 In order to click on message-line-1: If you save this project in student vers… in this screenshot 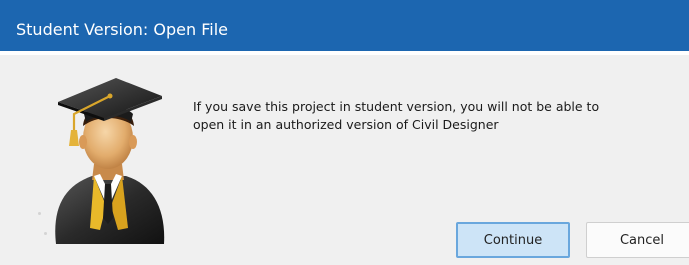, I will do `click(396, 106)`.